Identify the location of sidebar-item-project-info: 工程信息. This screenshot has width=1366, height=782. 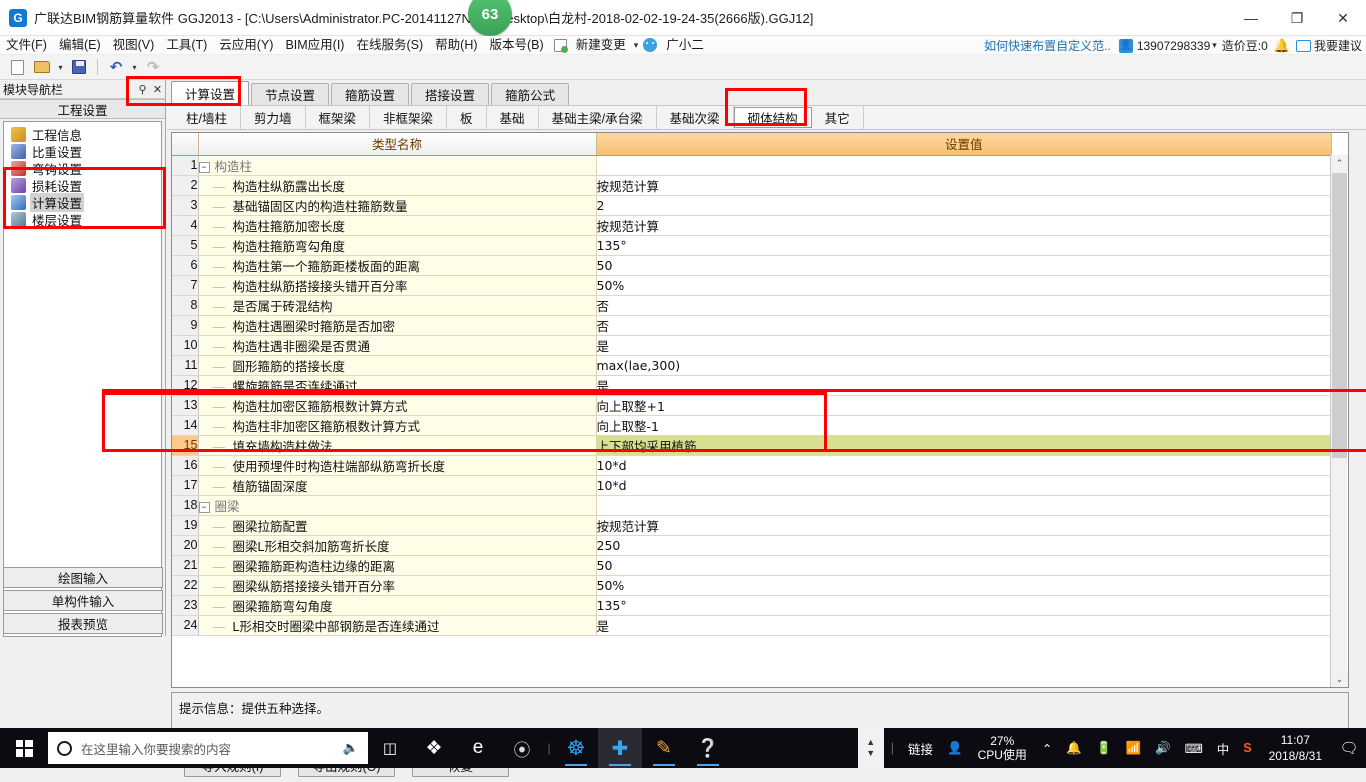
(82, 134).